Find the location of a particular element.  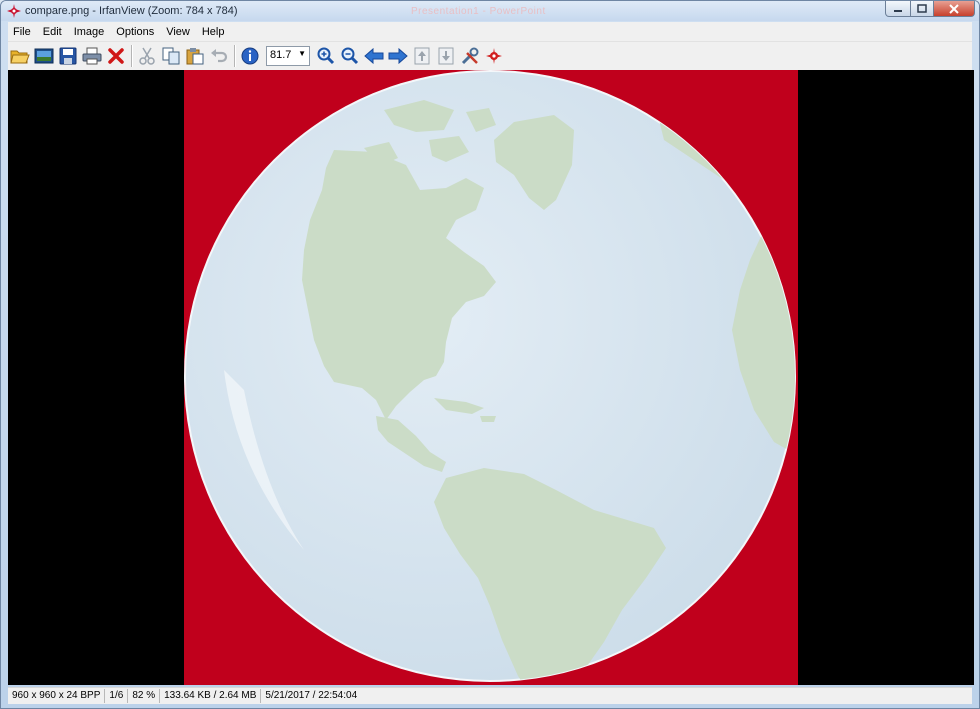

minimize-icon is located at coordinates (898, 10).